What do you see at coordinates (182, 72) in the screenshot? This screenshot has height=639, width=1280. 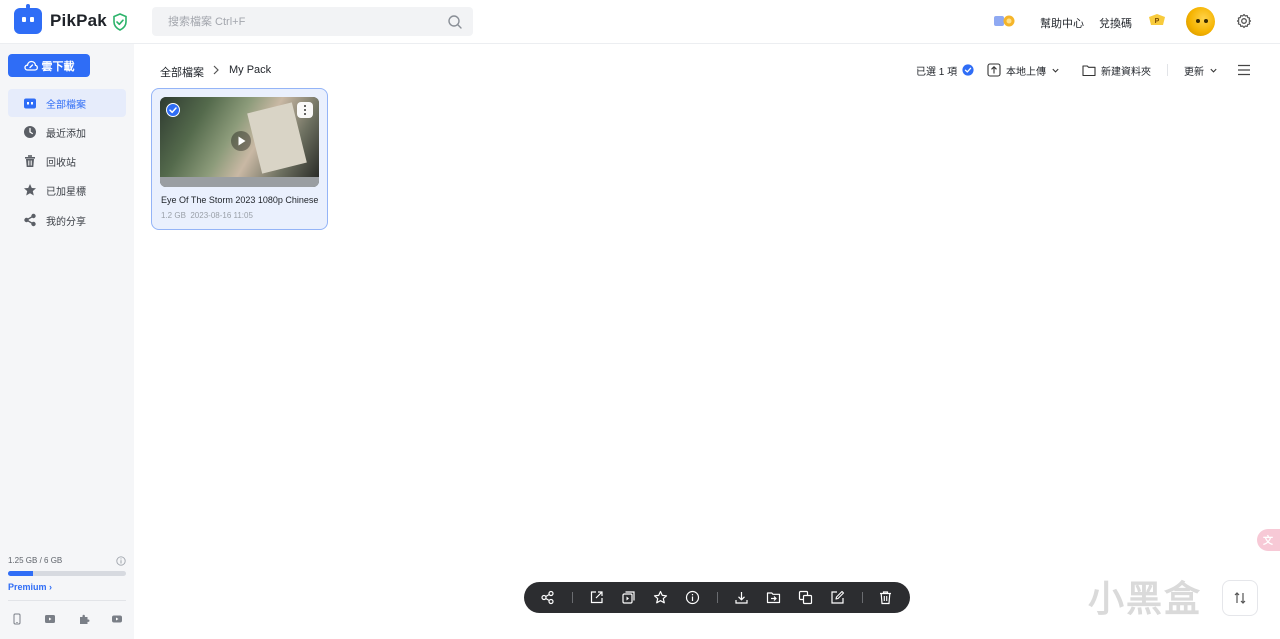 I see `breadcrumb-root: 全部檔案` at bounding box center [182, 72].